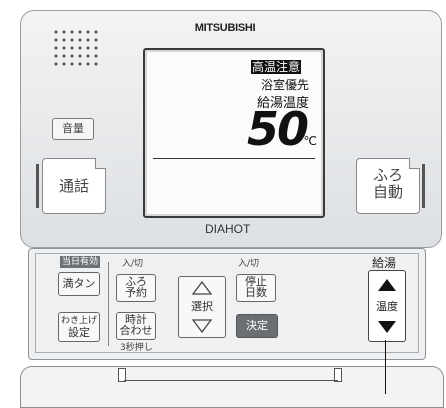  I want to click on bath-auto-label-2: 自動, so click(387, 192).